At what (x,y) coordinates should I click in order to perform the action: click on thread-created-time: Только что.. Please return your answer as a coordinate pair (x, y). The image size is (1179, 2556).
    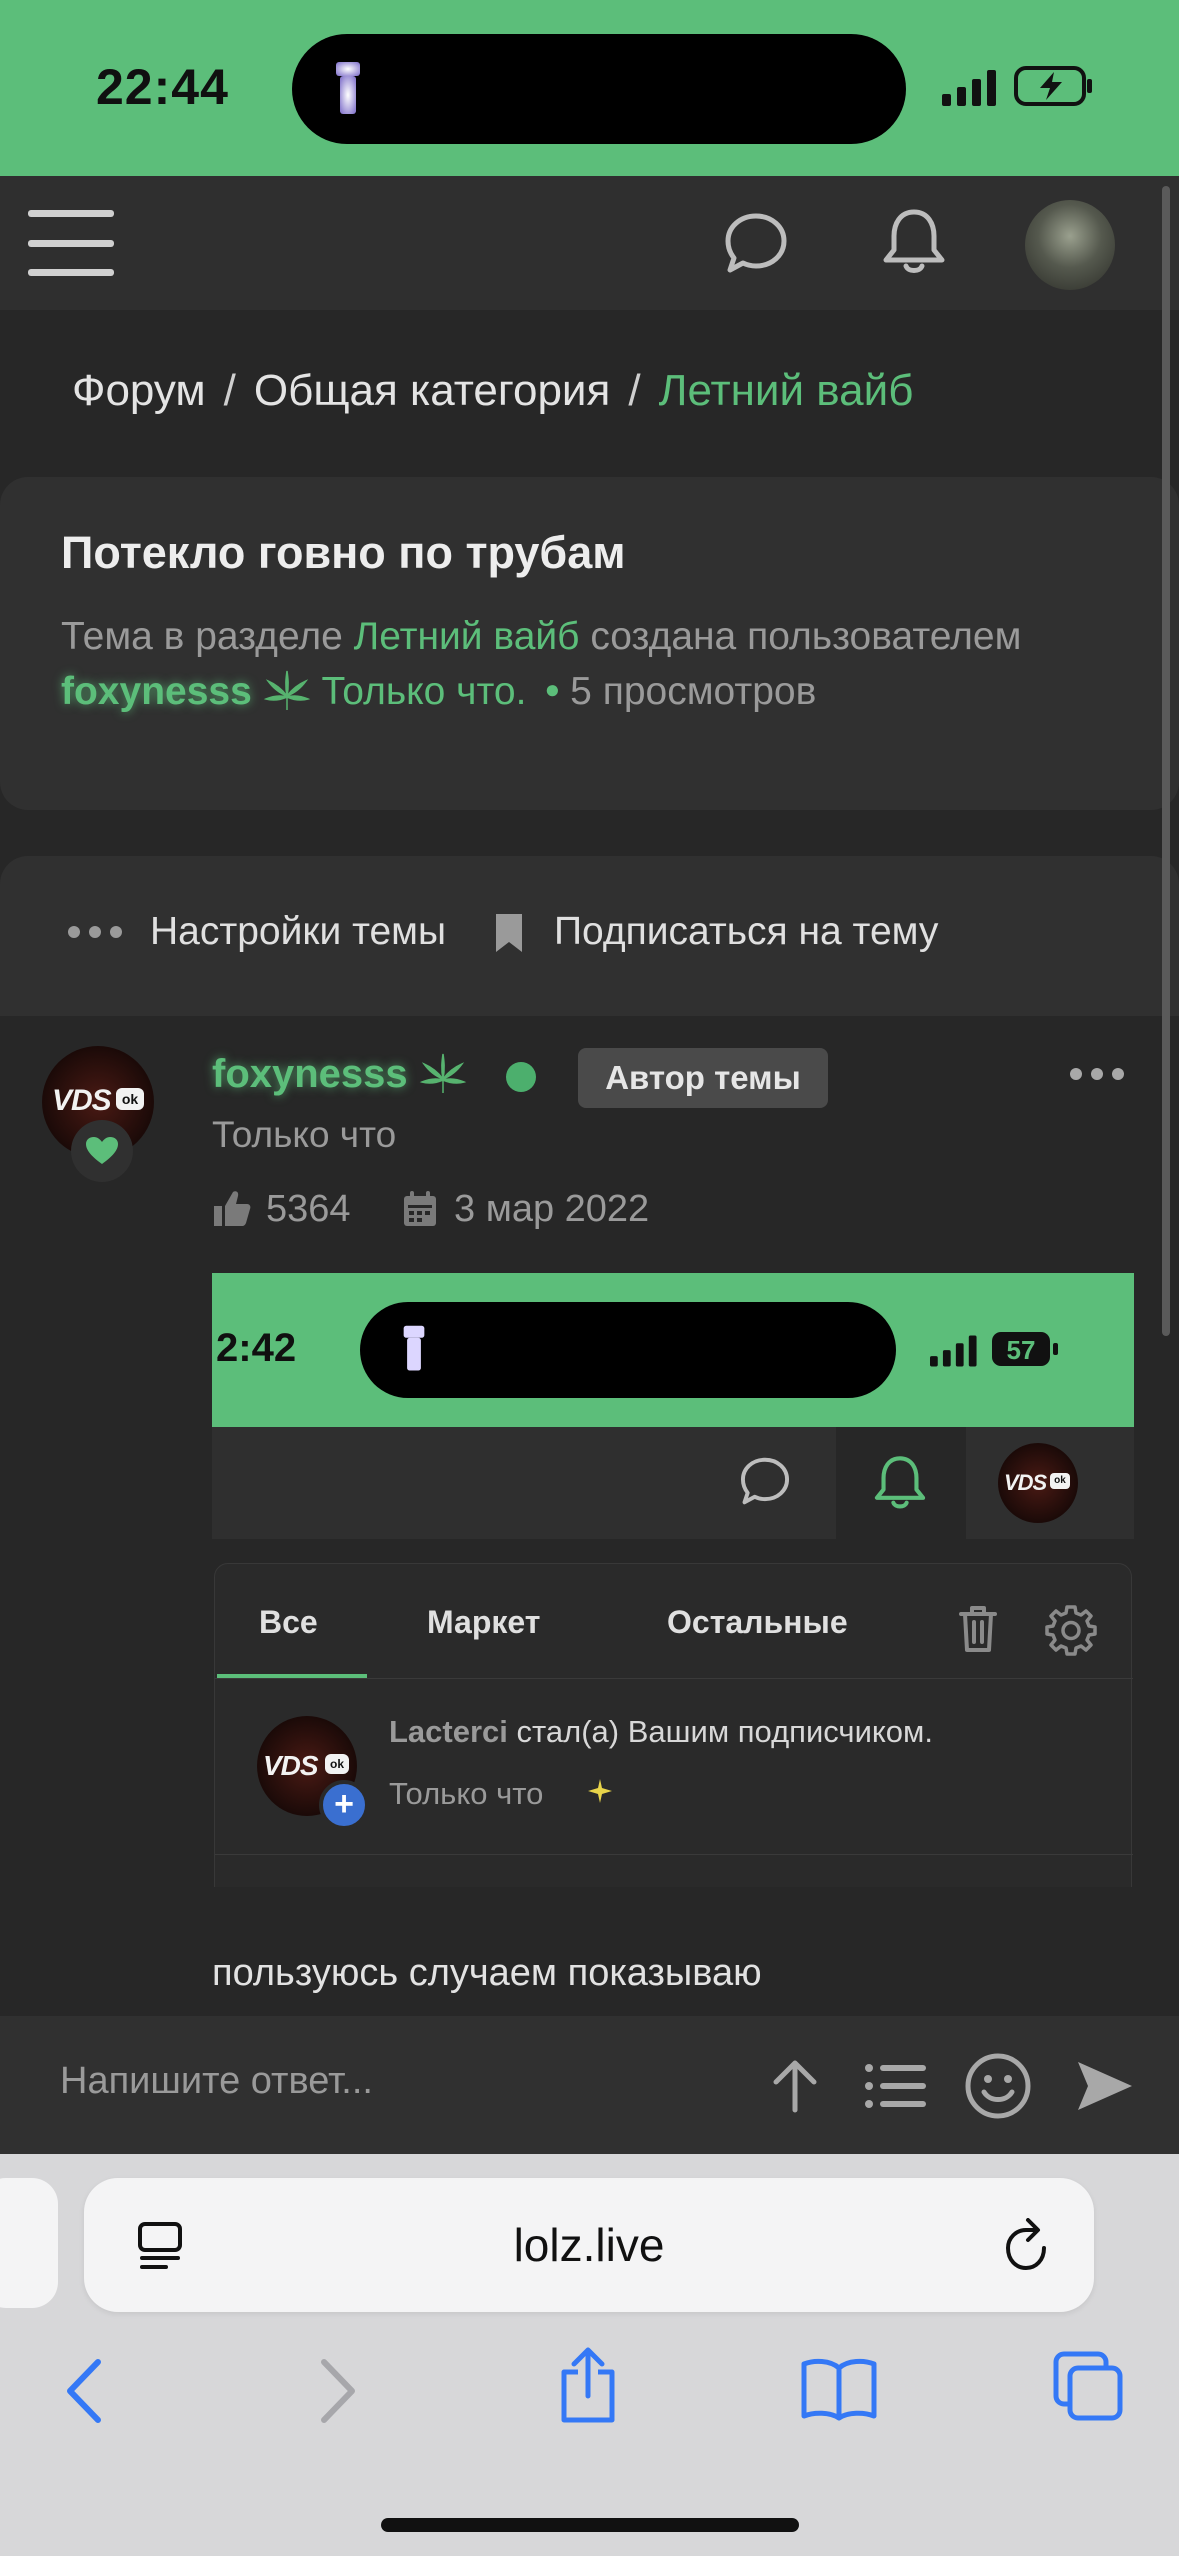
    Looking at the image, I should click on (424, 691).